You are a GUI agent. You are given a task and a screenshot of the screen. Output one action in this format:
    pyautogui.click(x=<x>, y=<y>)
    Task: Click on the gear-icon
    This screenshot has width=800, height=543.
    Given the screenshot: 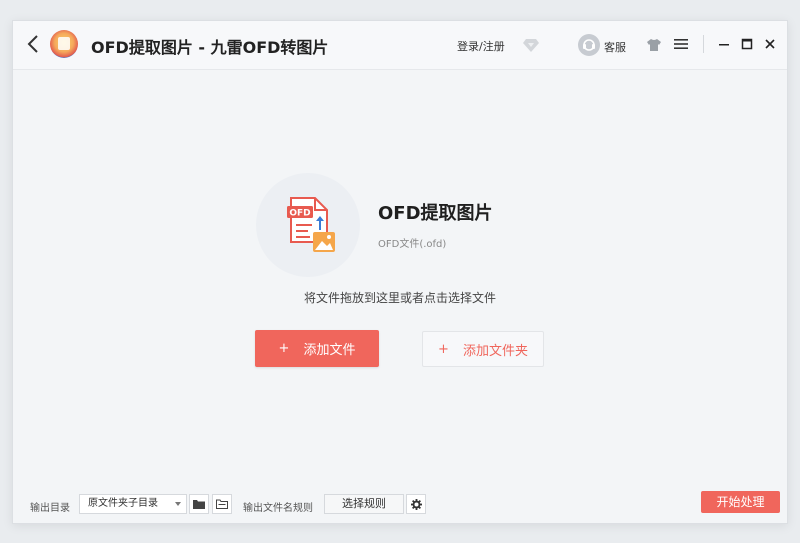 What is the action you would take?
    pyautogui.click(x=416, y=504)
    